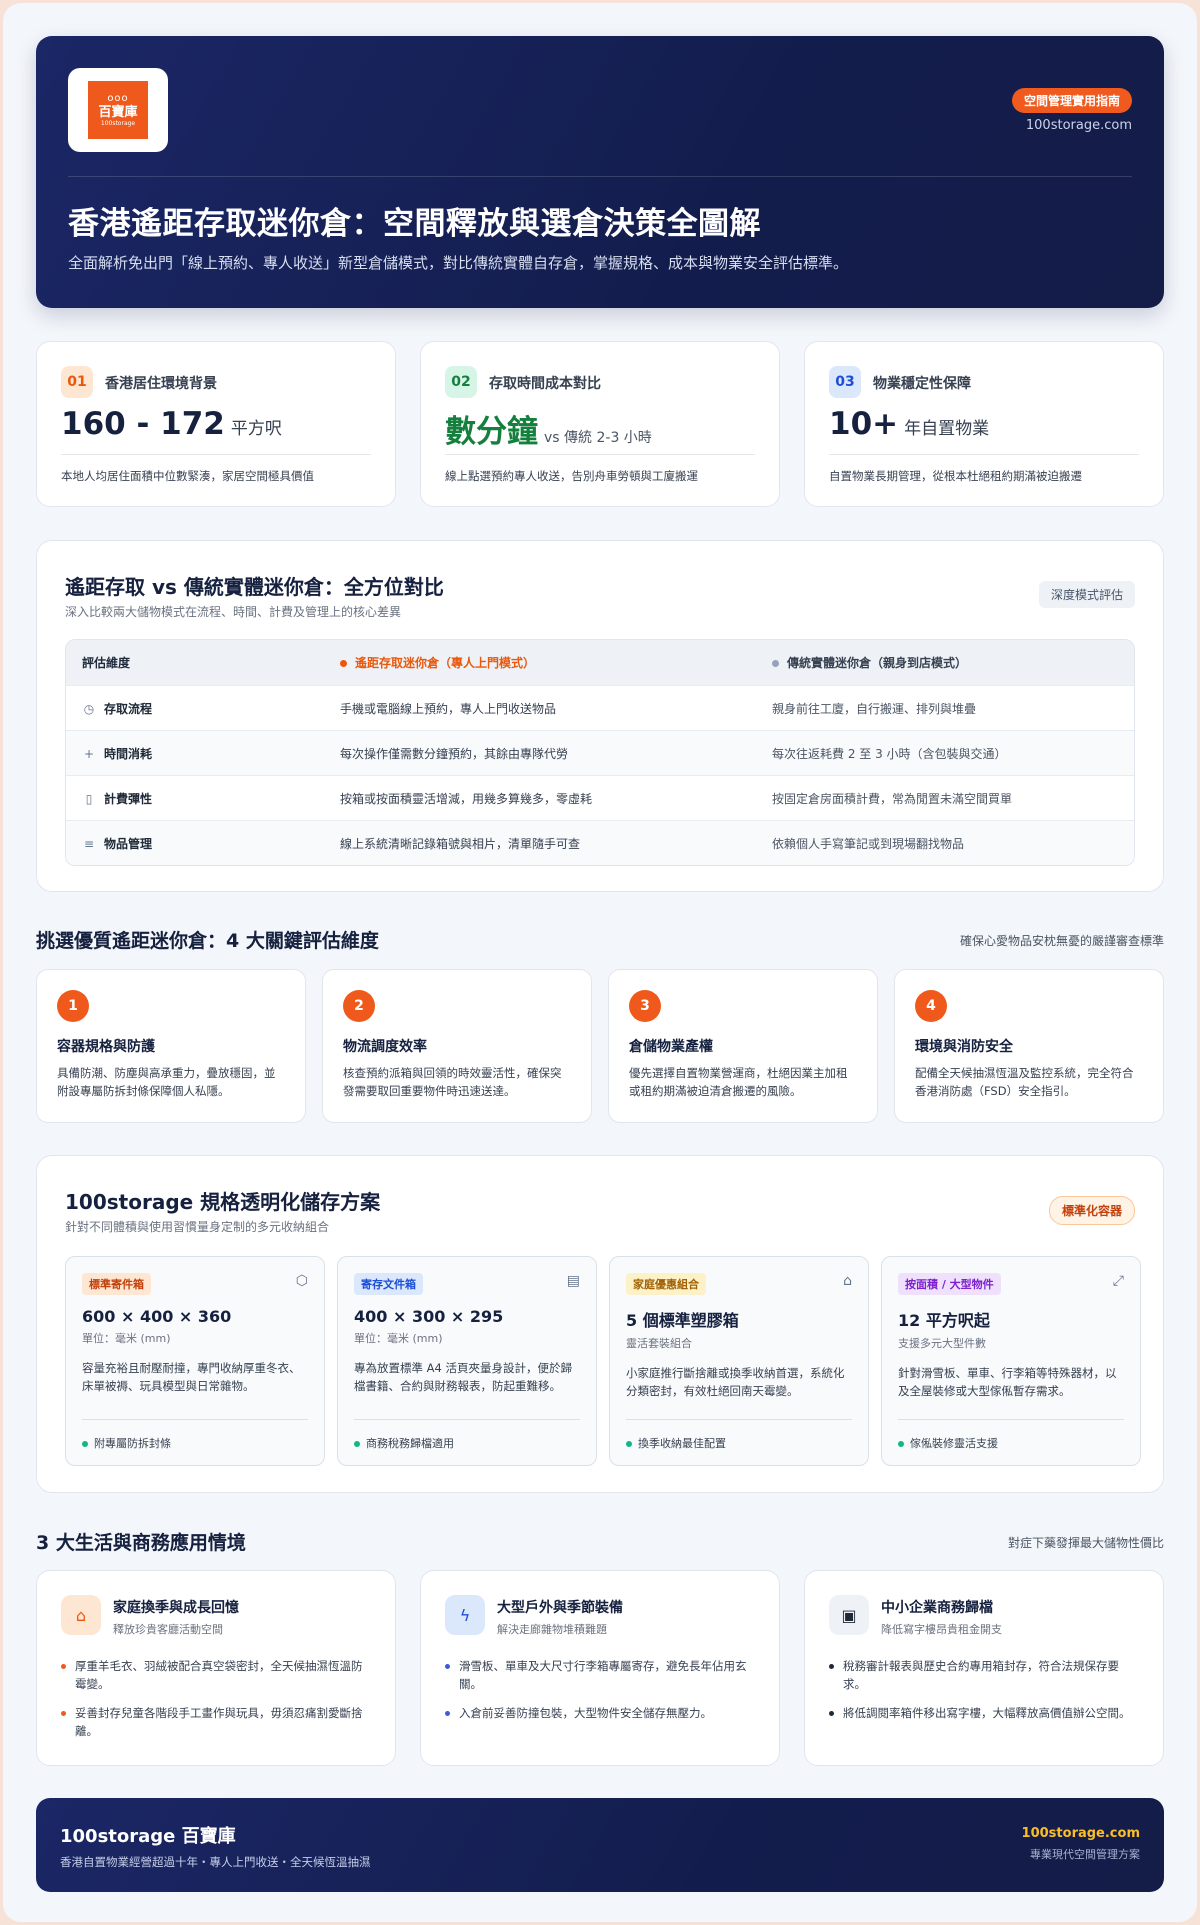 Image resolution: width=1200 pixels, height=1925 pixels. What do you see at coordinates (437, 662) in the screenshot?
I see `header-remote: 遙距存取迷你倉（專人上門模式）` at bounding box center [437, 662].